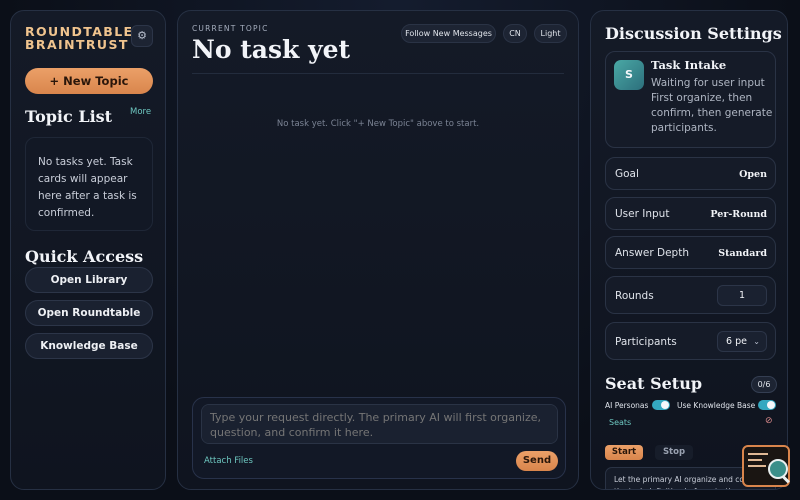 This screenshot has height=500, width=800. What do you see at coordinates (769, 421) in the screenshot?
I see `mute-icon: ⊘` at bounding box center [769, 421].